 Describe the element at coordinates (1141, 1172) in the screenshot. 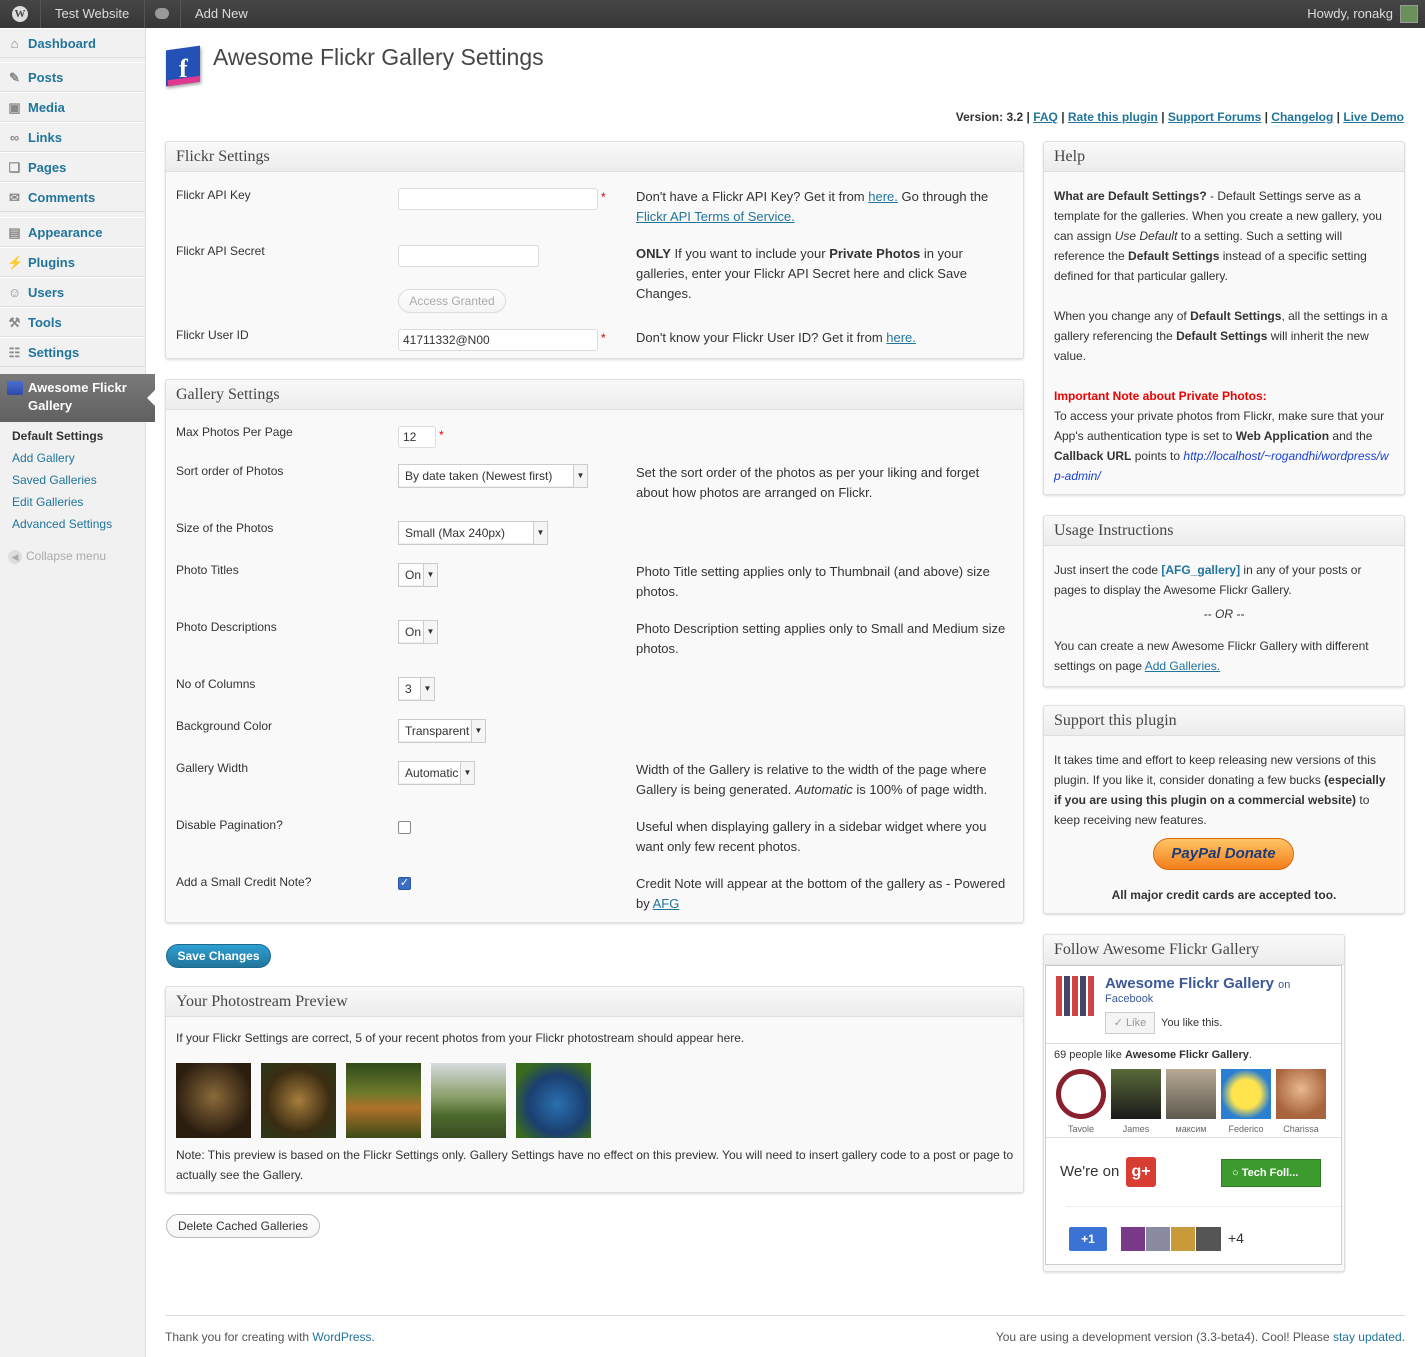

I see `google-plus-icon: g+` at that location.